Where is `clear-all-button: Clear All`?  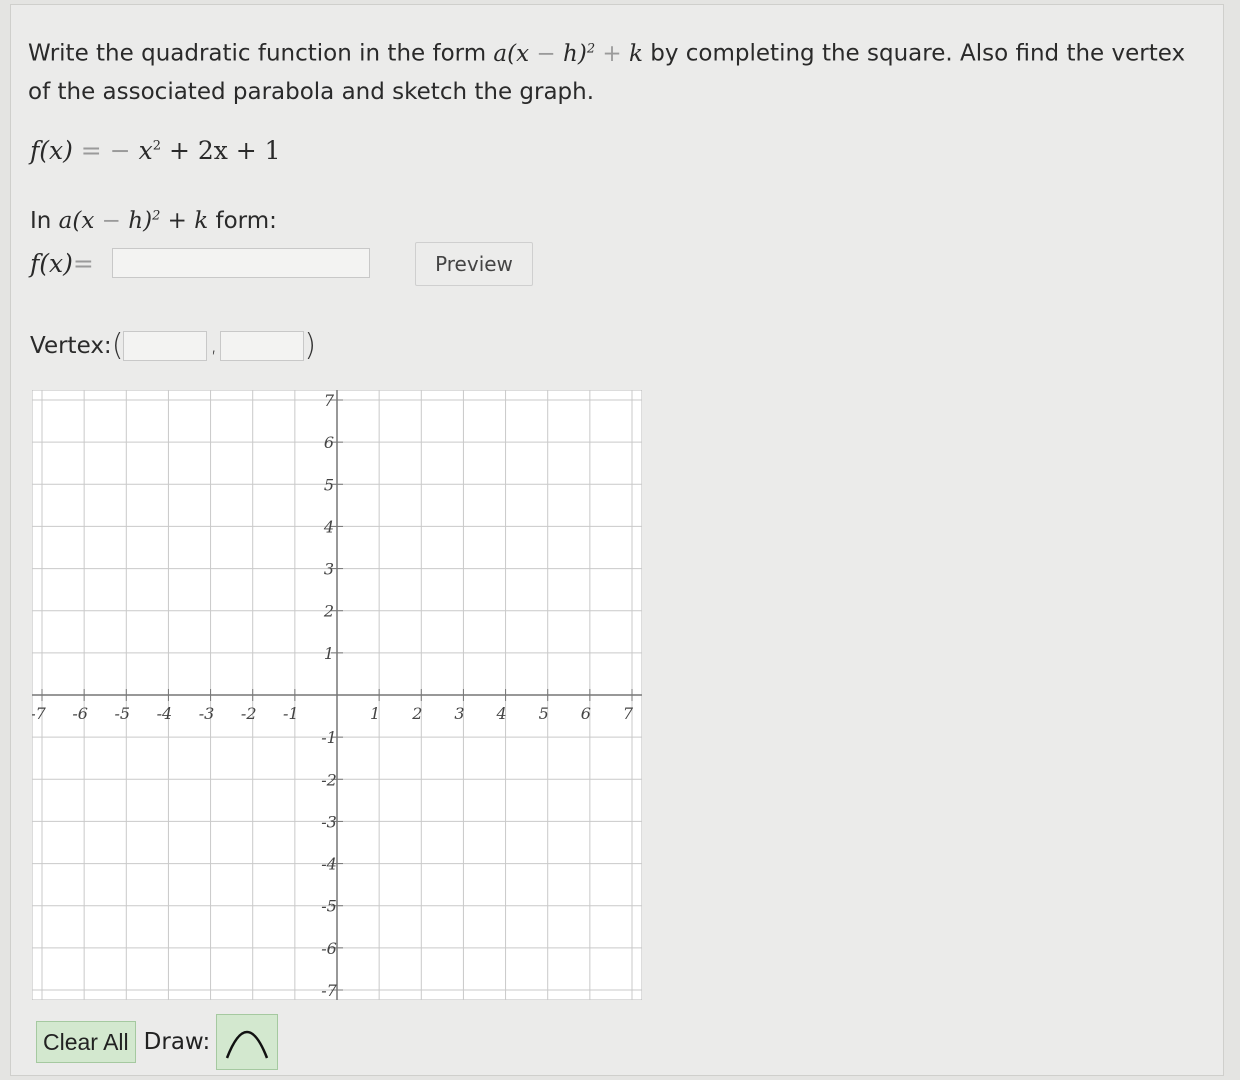
clear-all-button: Clear All is located at coordinates (86, 1042).